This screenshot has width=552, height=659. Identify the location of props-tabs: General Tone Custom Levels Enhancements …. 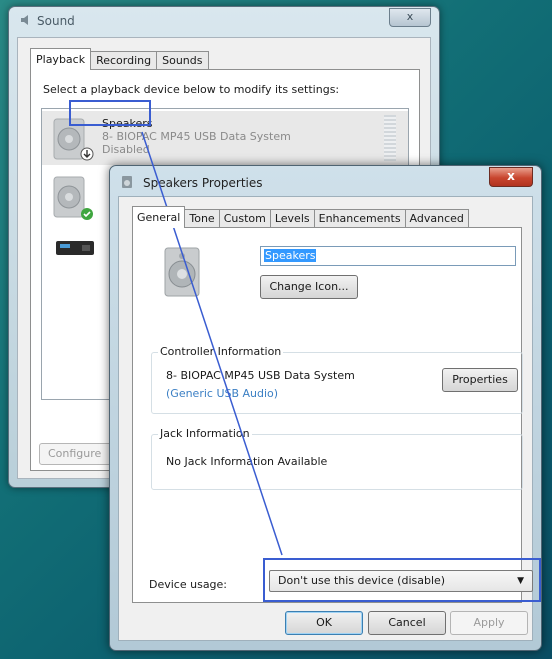
(300, 217).